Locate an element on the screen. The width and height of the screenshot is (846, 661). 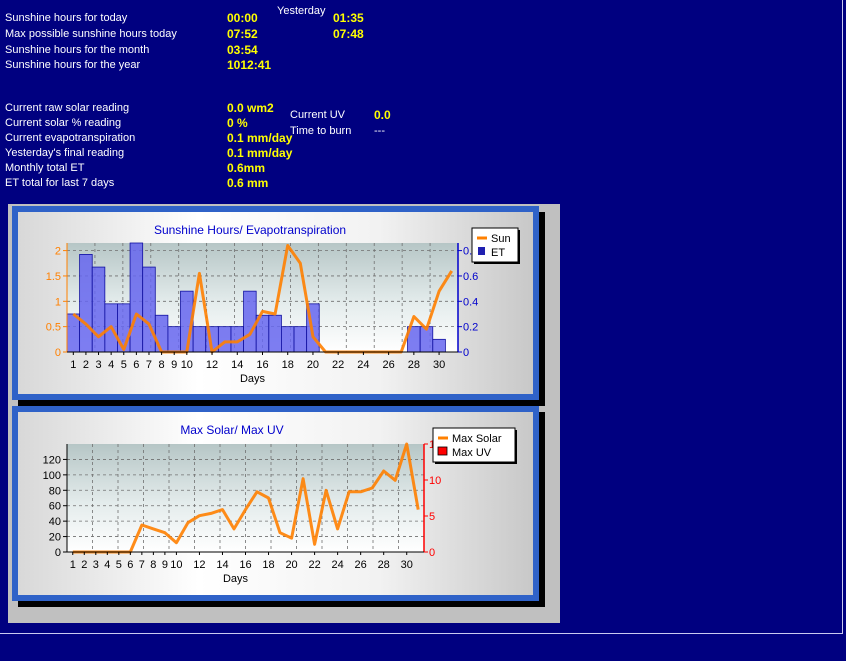
time-to-burn-value: --- is located at coordinates (379, 131).